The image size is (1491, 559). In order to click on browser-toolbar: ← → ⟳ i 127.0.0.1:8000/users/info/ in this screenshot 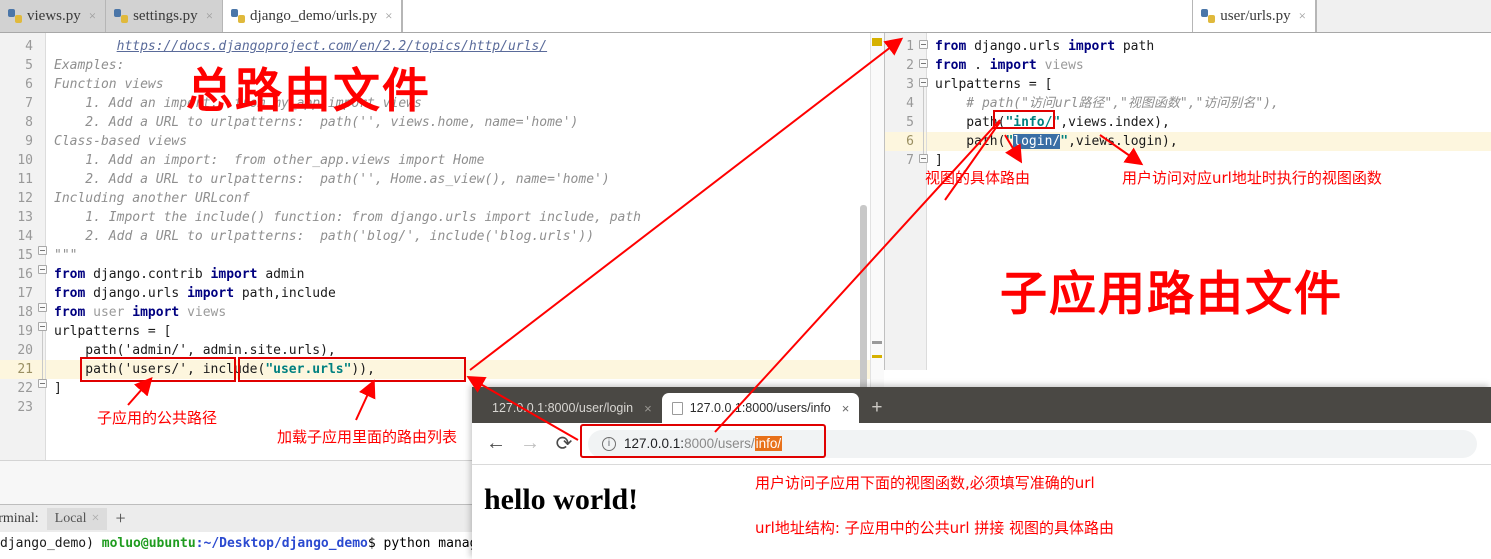, I will do `click(981, 444)`.